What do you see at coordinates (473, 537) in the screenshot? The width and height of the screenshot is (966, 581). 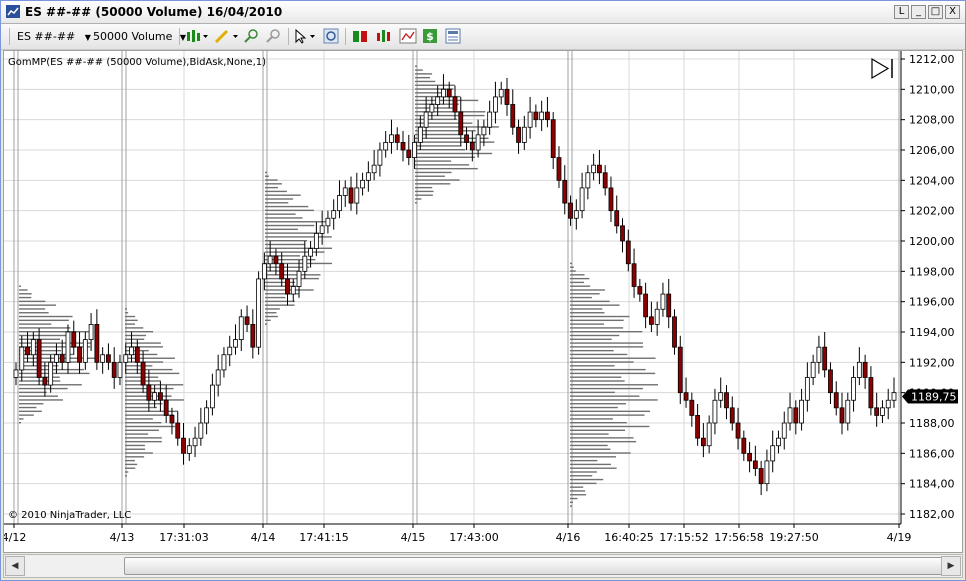 I see `x-tick-label: 17:43:00` at bounding box center [473, 537].